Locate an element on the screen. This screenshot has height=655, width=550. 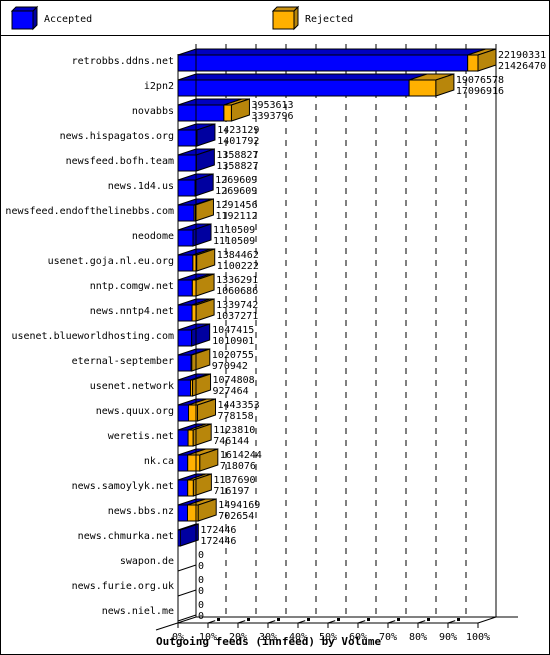
category-label: nk.ca is located at coordinates (159, 461).